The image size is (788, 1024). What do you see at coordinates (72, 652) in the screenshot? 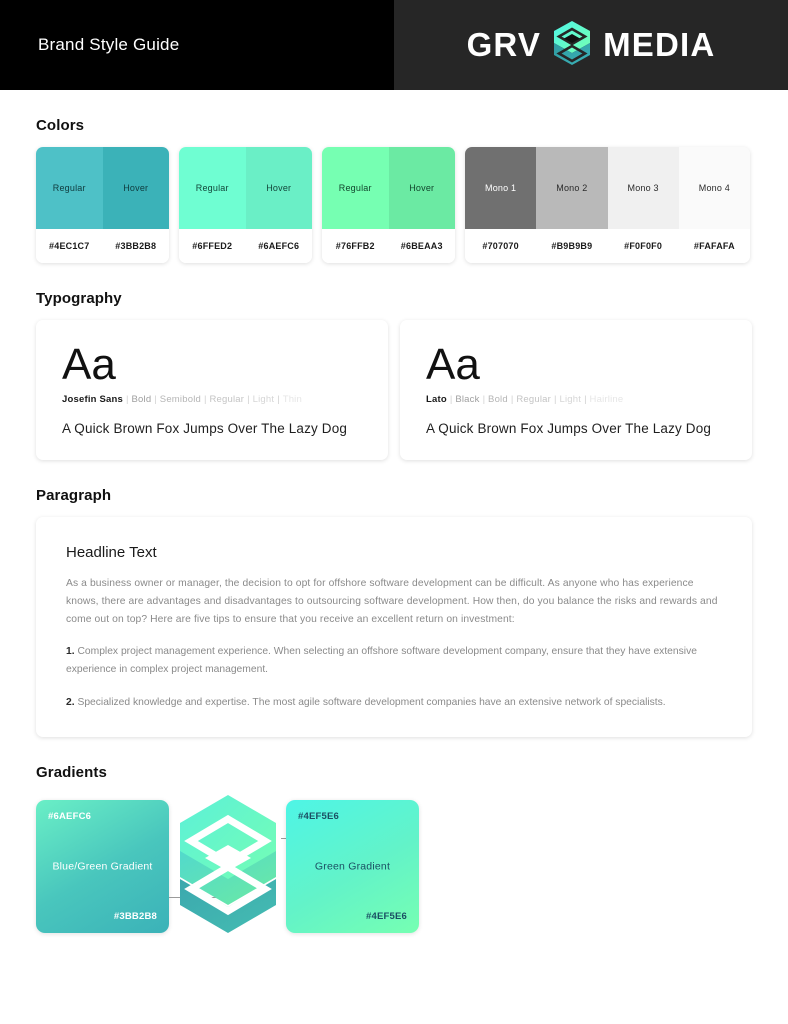
I see `paragraph-item-number: 1.` at bounding box center [72, 652].